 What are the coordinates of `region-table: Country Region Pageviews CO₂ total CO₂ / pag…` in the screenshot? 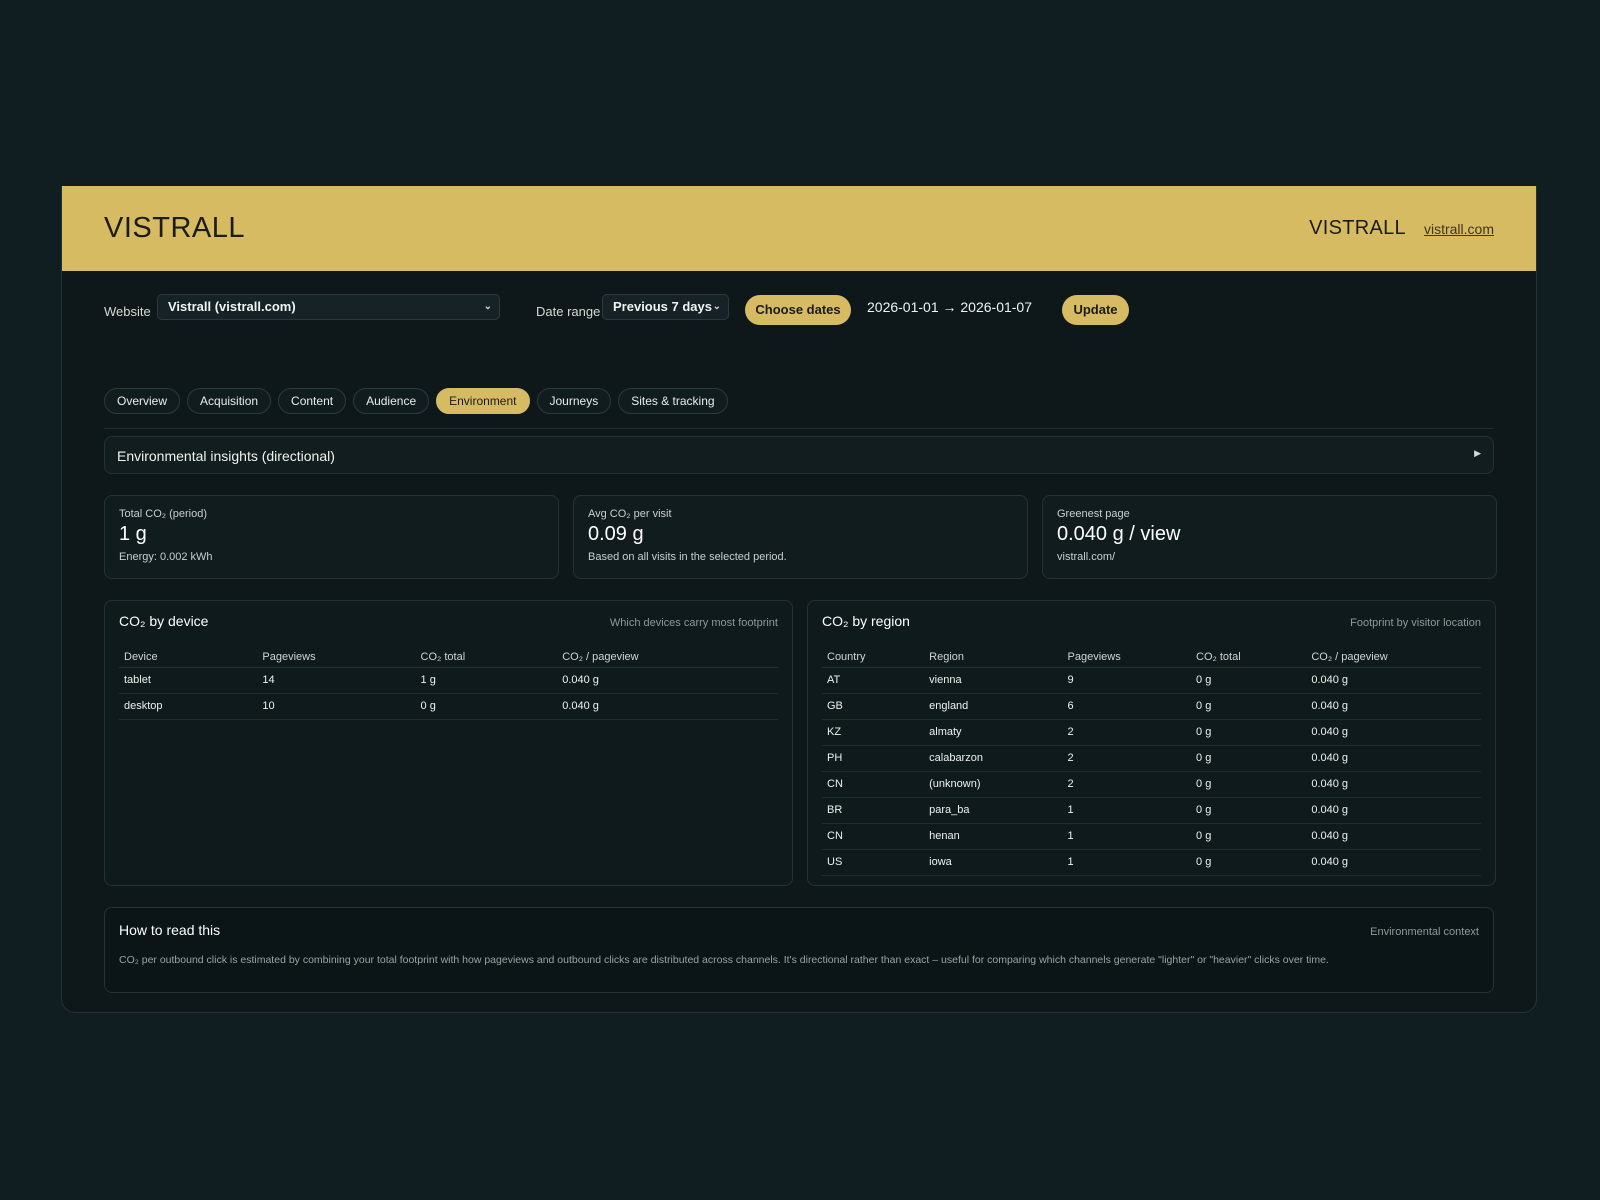 It's located at (1151, 760).